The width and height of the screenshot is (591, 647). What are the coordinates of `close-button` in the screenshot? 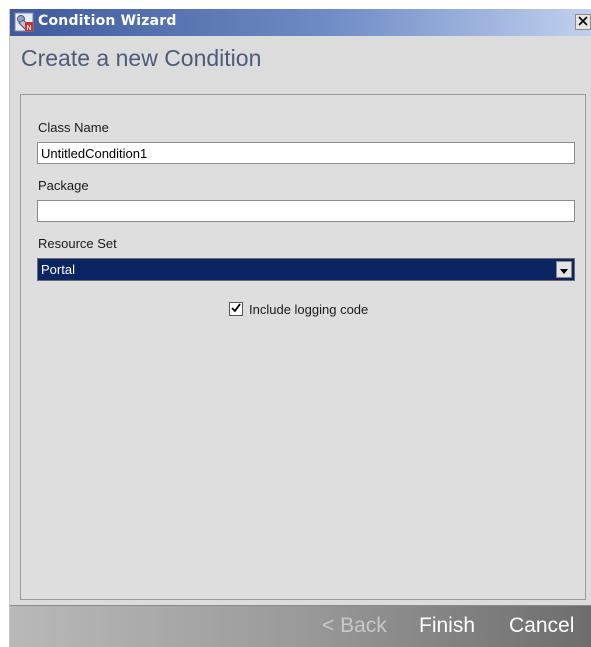 It's located at (583, 22).